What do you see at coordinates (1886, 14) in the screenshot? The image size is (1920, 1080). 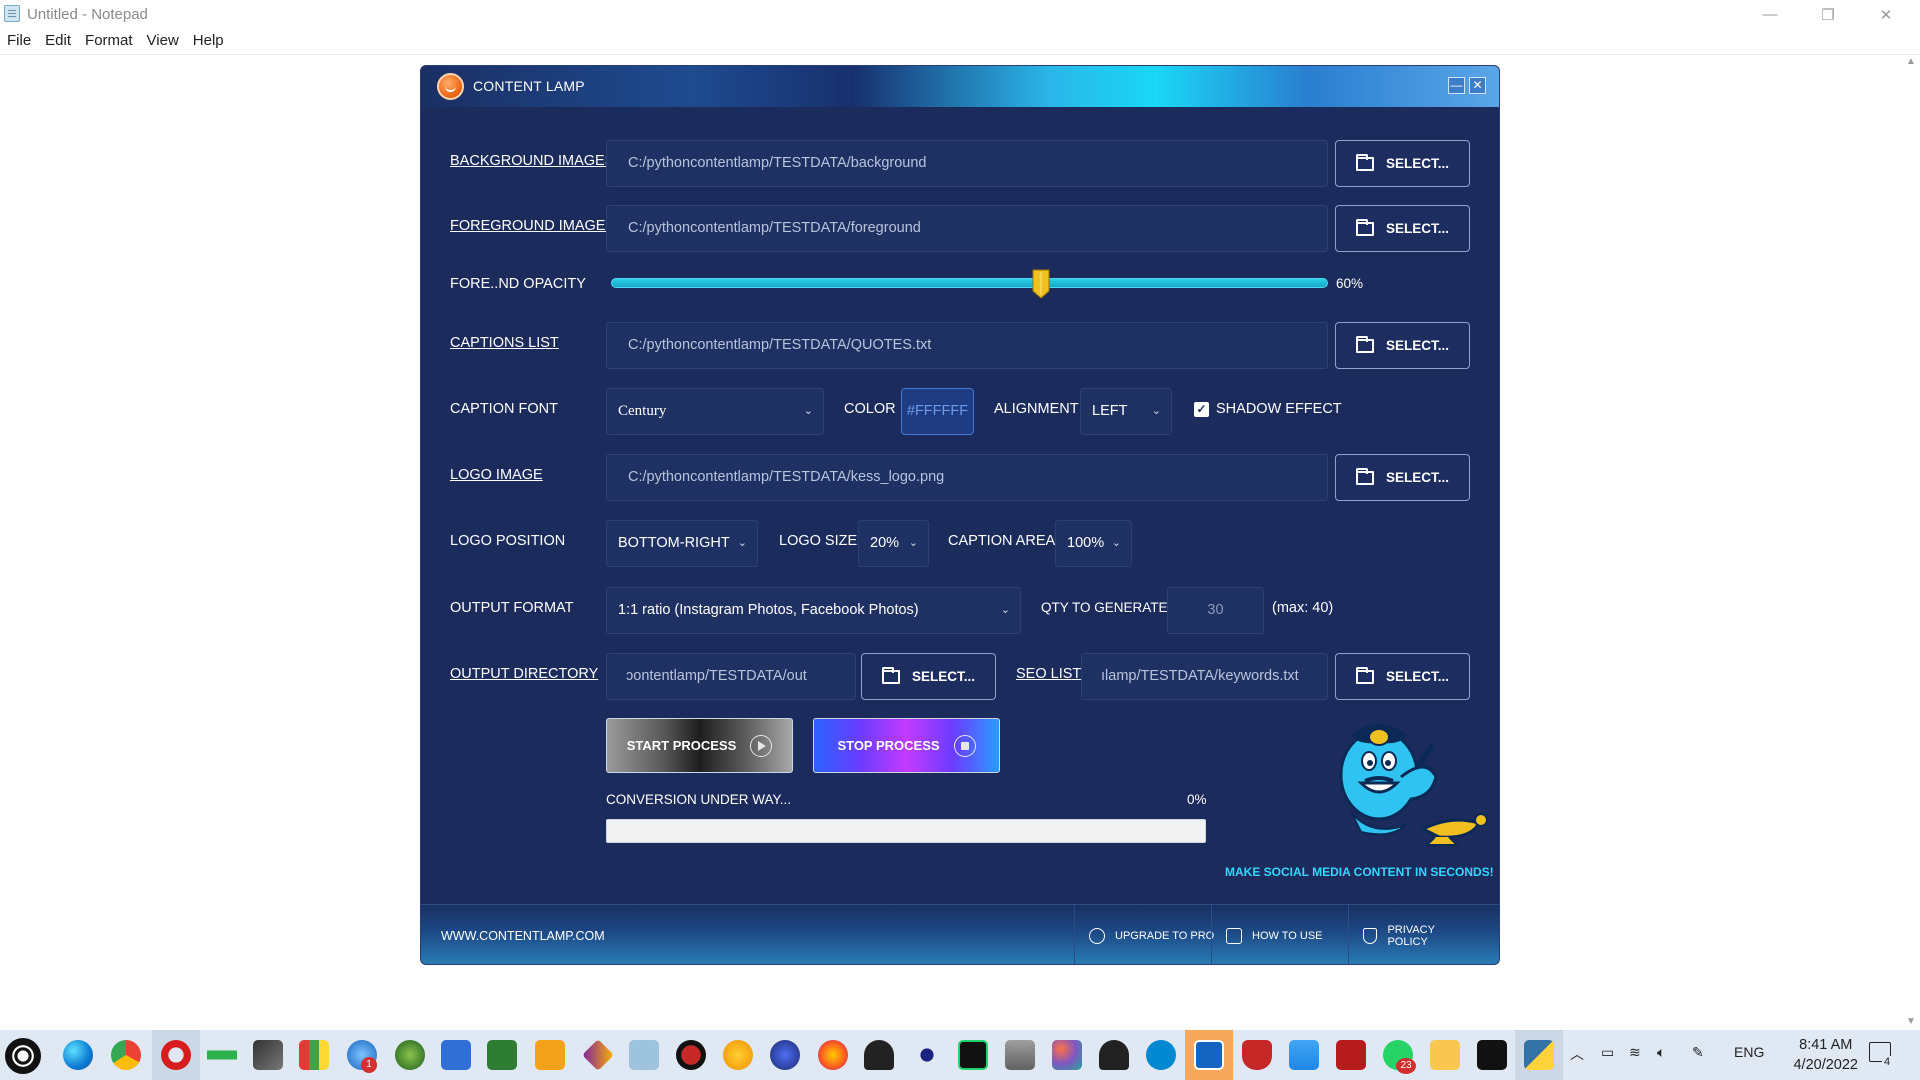 I see `close-button: ✕` at bounding box center [1886, 14].